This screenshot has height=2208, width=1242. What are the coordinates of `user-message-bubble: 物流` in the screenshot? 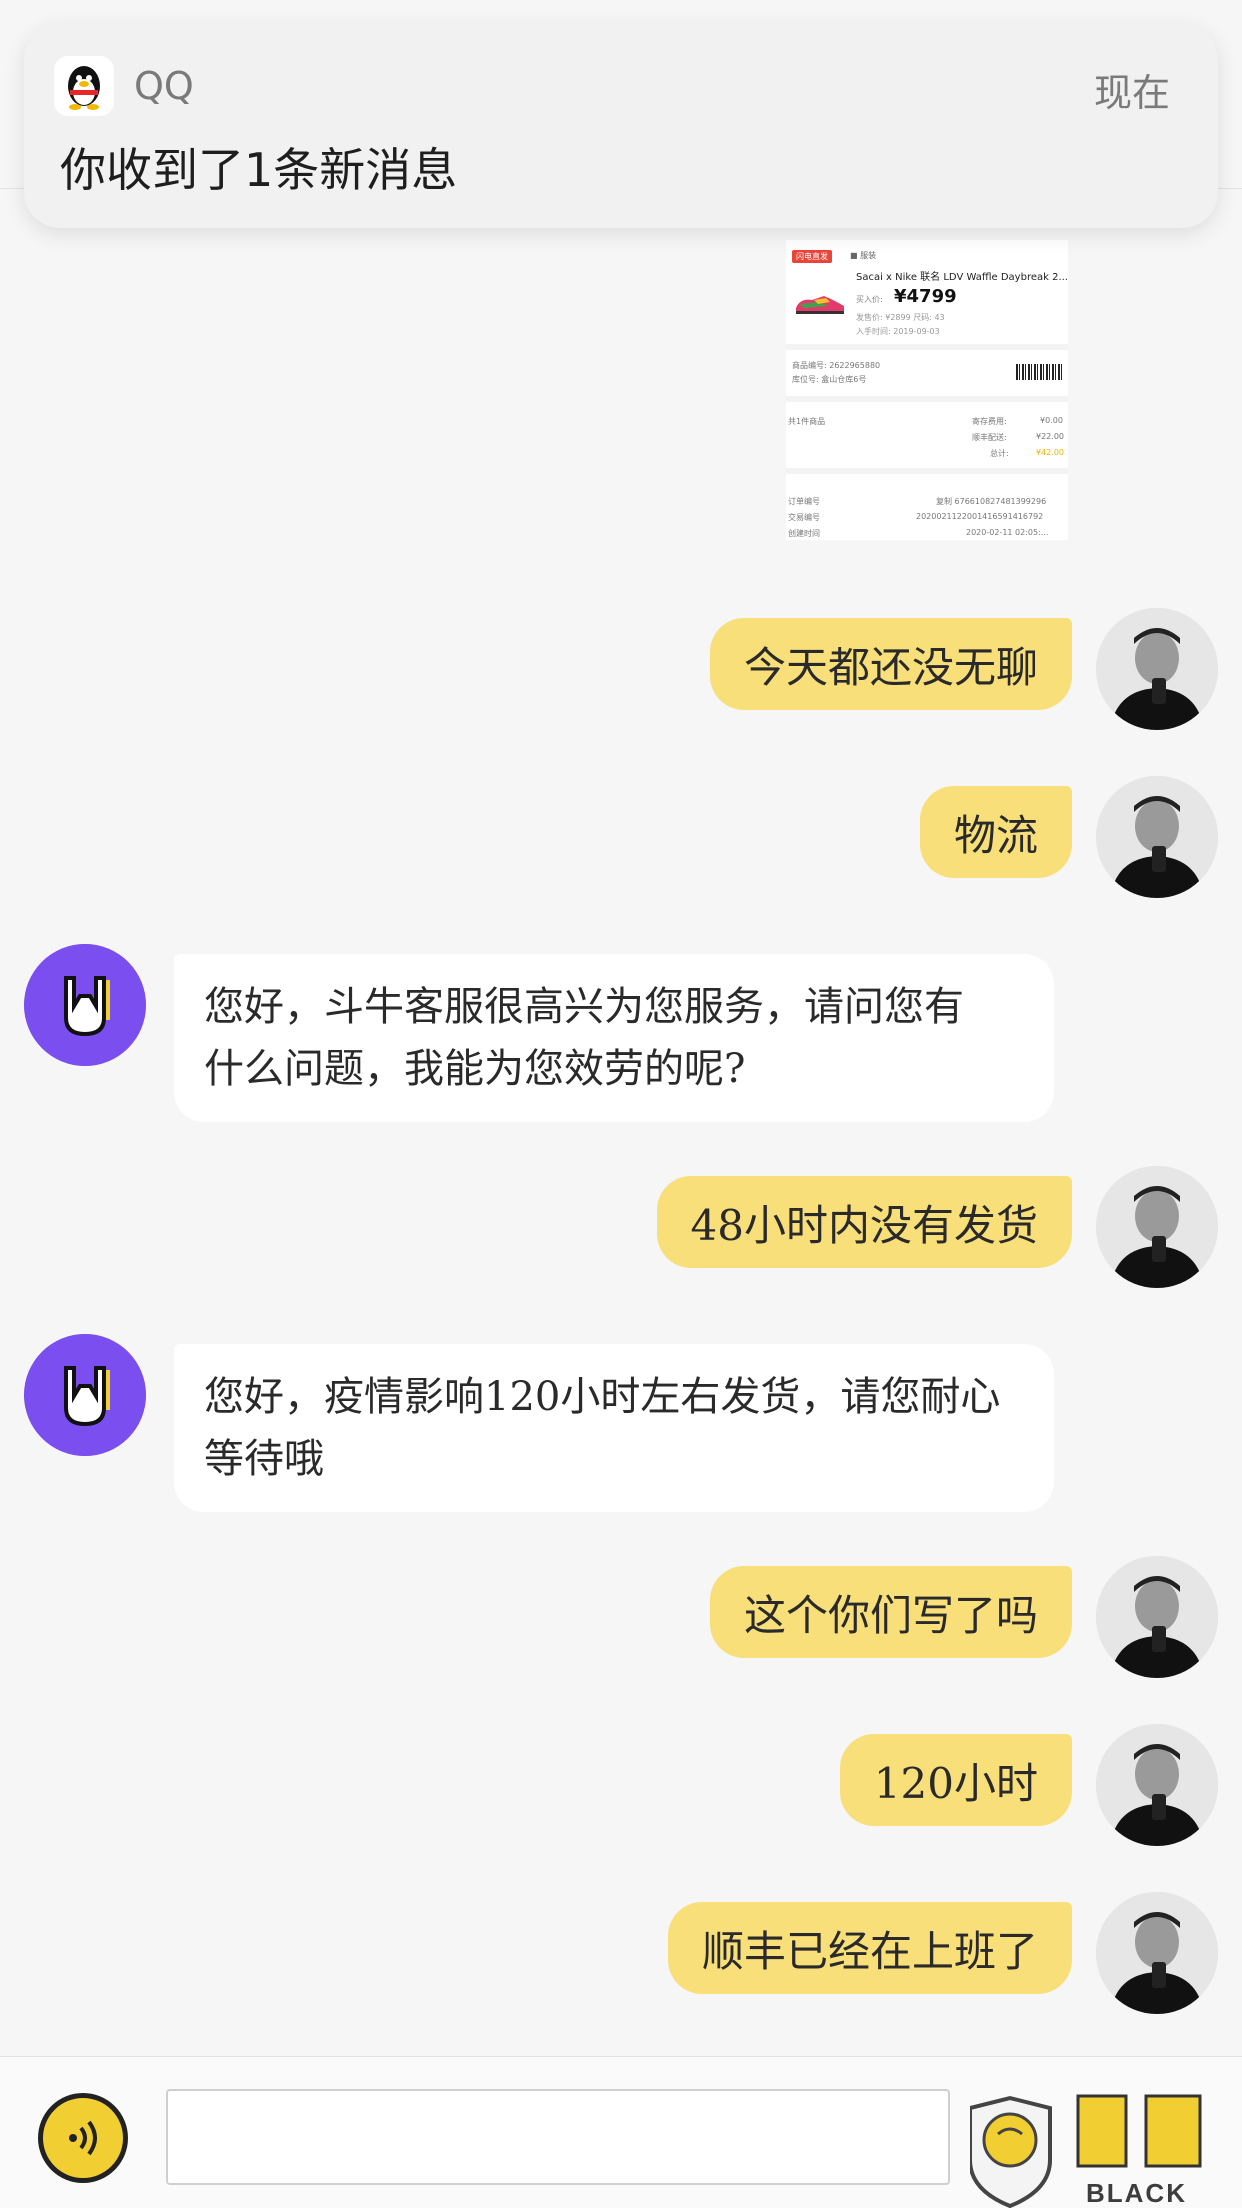 It's located at (995, 832).